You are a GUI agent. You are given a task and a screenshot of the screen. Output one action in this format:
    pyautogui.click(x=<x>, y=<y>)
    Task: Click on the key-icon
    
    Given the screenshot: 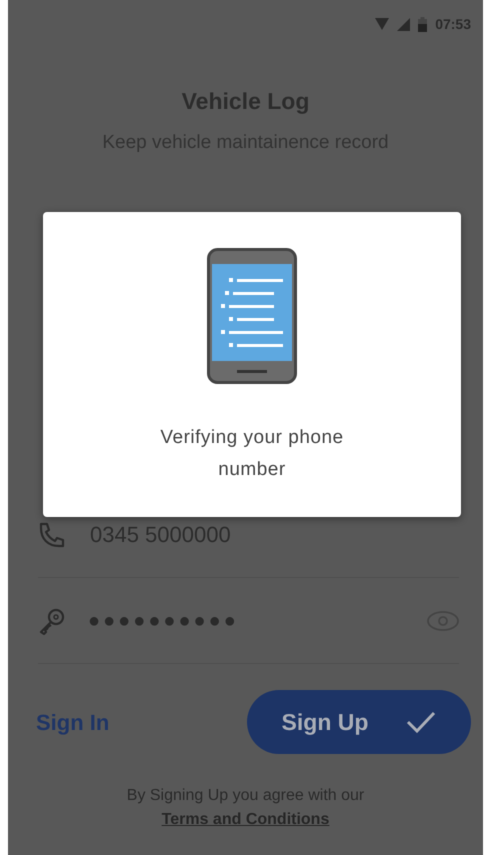 What is the action you would take?
    pyautogui.click(x=52, y=620)
    